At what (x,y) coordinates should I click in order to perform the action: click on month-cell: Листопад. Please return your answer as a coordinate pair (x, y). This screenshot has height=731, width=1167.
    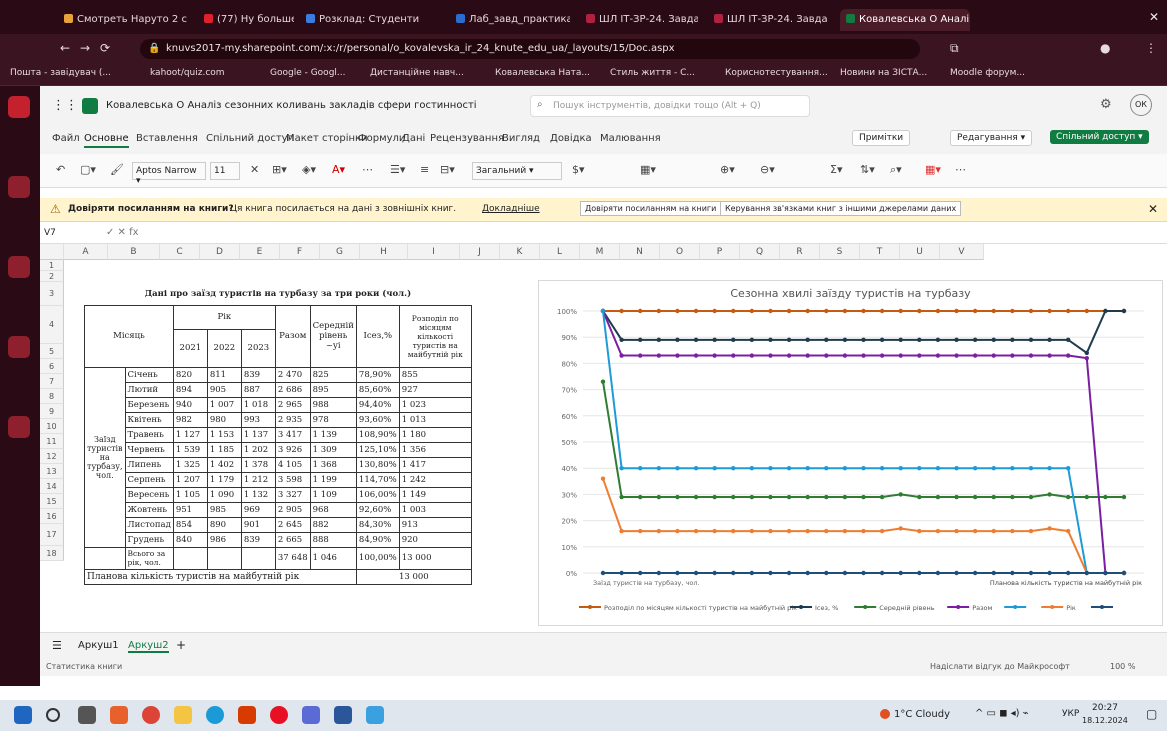
    Looking at the image, I should click on (149, 524).